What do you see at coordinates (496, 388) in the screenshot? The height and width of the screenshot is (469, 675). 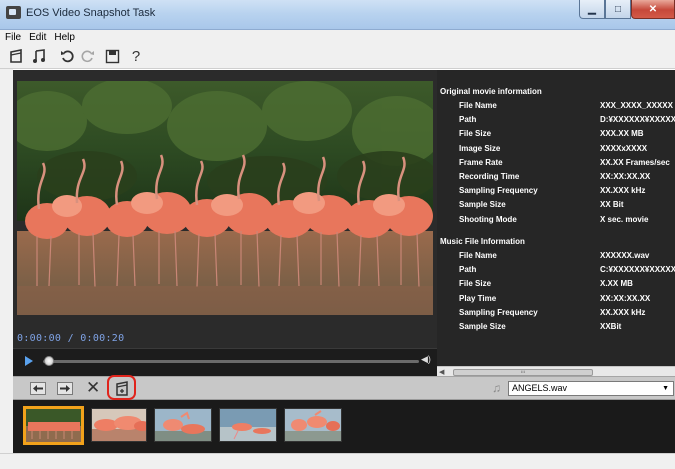 I see `music-note-icon: ♫` at bounding box center [496, 388].